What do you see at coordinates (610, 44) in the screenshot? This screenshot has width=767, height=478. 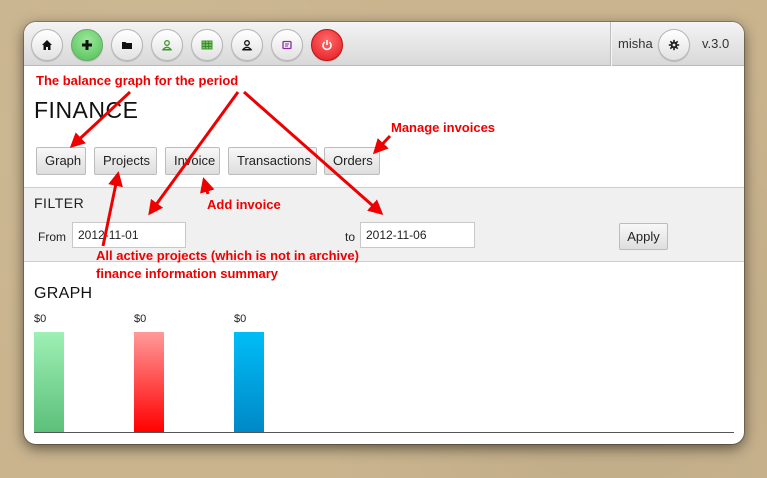 I see `toolbar-divider` at bounding box center [610, 44].